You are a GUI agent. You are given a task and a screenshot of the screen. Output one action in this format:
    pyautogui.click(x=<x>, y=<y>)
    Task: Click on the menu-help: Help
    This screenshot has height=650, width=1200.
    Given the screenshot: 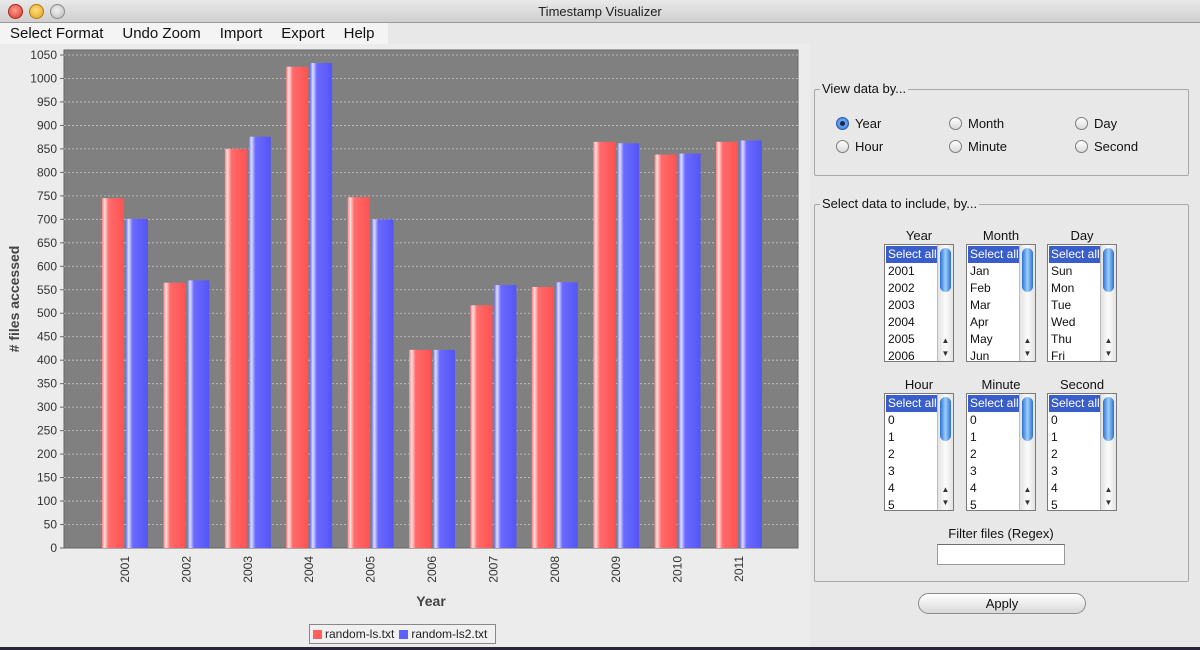 What is the action you would take?
    pyautogui.click(x=359, y=33)
    